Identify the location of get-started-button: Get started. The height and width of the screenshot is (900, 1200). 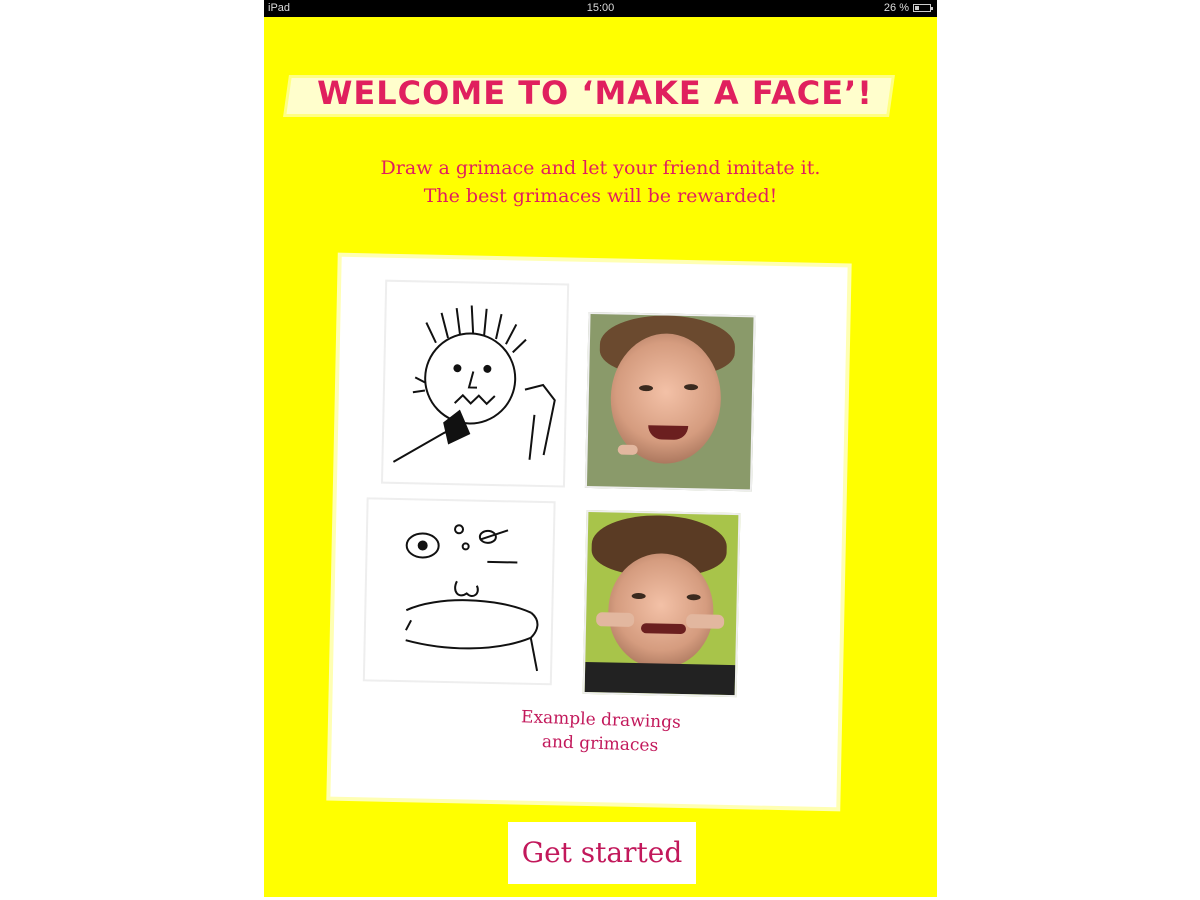
(602, 853).